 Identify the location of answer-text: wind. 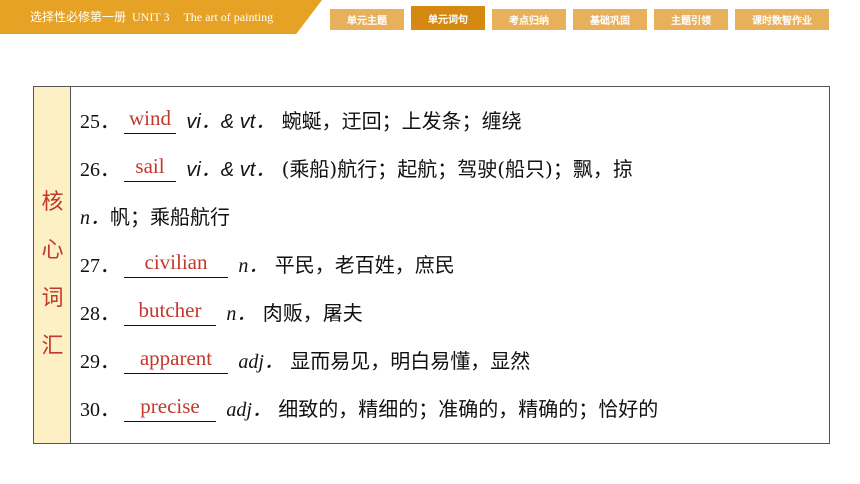
(150, 118).